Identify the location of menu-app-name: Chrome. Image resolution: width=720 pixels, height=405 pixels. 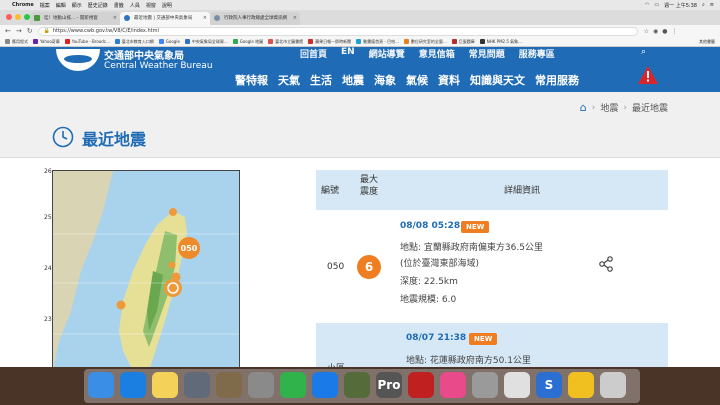
(23, 5).